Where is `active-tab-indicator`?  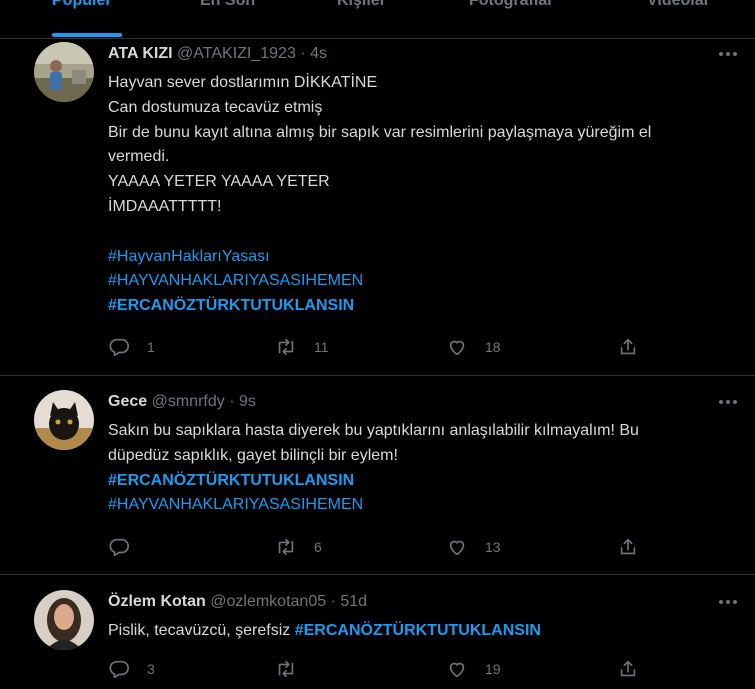
active-tab-indicator is located at coordinates (87, 35).